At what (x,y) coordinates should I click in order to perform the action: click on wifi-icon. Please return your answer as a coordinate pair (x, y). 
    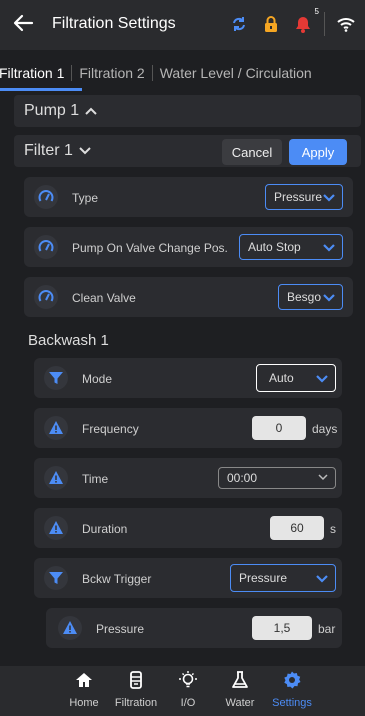
    Looking at the image, I should click on (346, 24).